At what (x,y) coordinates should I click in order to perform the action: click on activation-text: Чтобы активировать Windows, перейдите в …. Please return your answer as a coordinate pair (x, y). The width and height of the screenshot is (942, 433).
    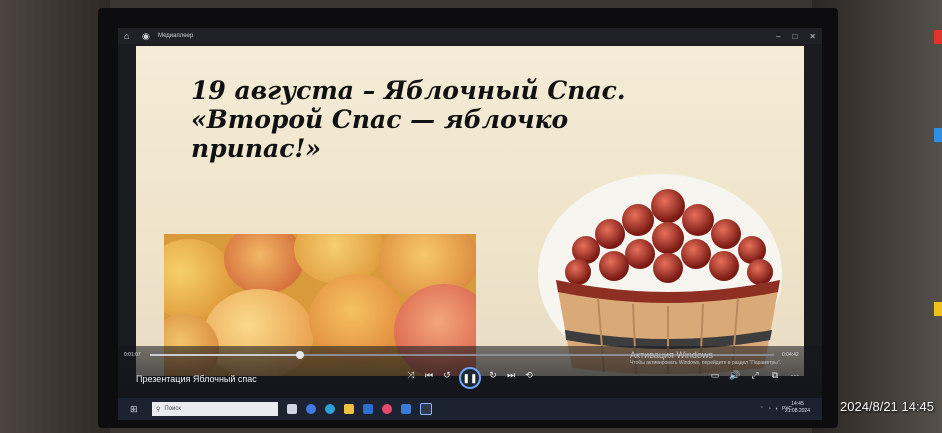
    Looking at the image, I should click on (706, 363).